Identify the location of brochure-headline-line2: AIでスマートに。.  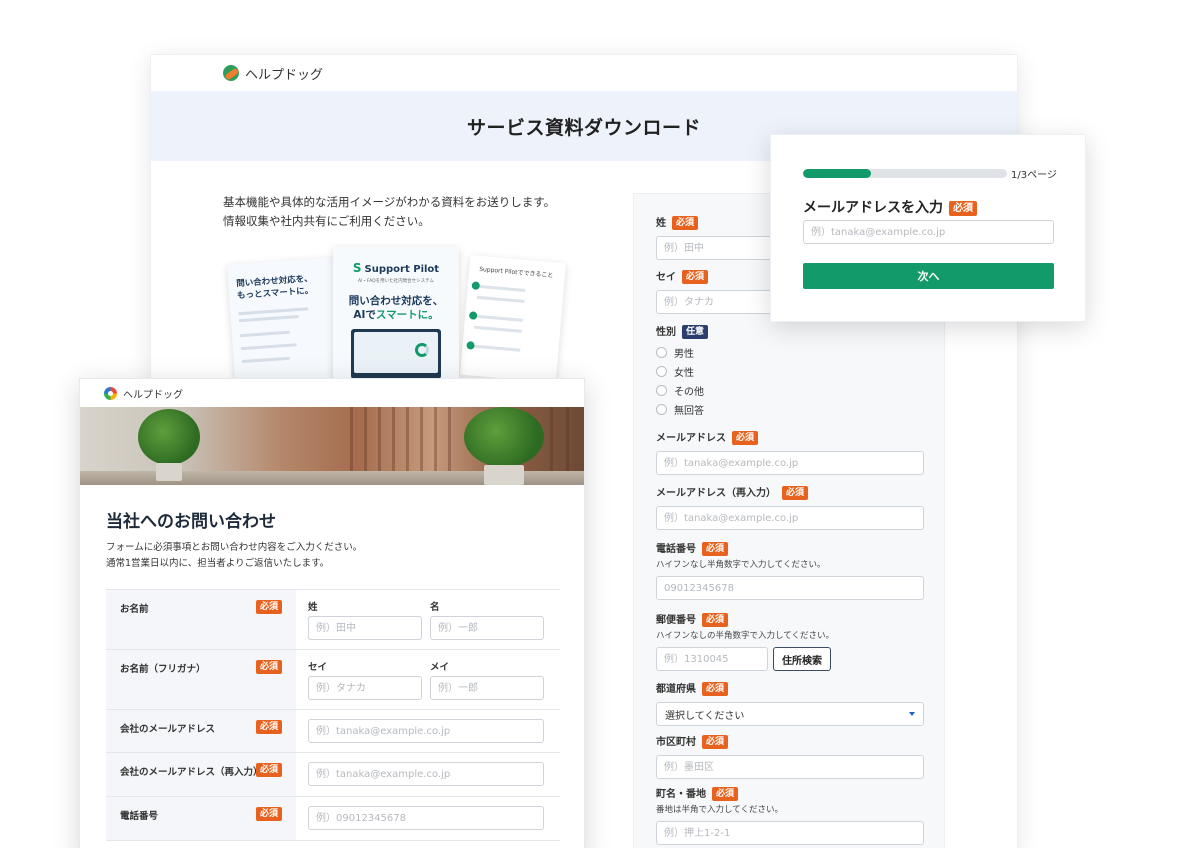
(396, 315).